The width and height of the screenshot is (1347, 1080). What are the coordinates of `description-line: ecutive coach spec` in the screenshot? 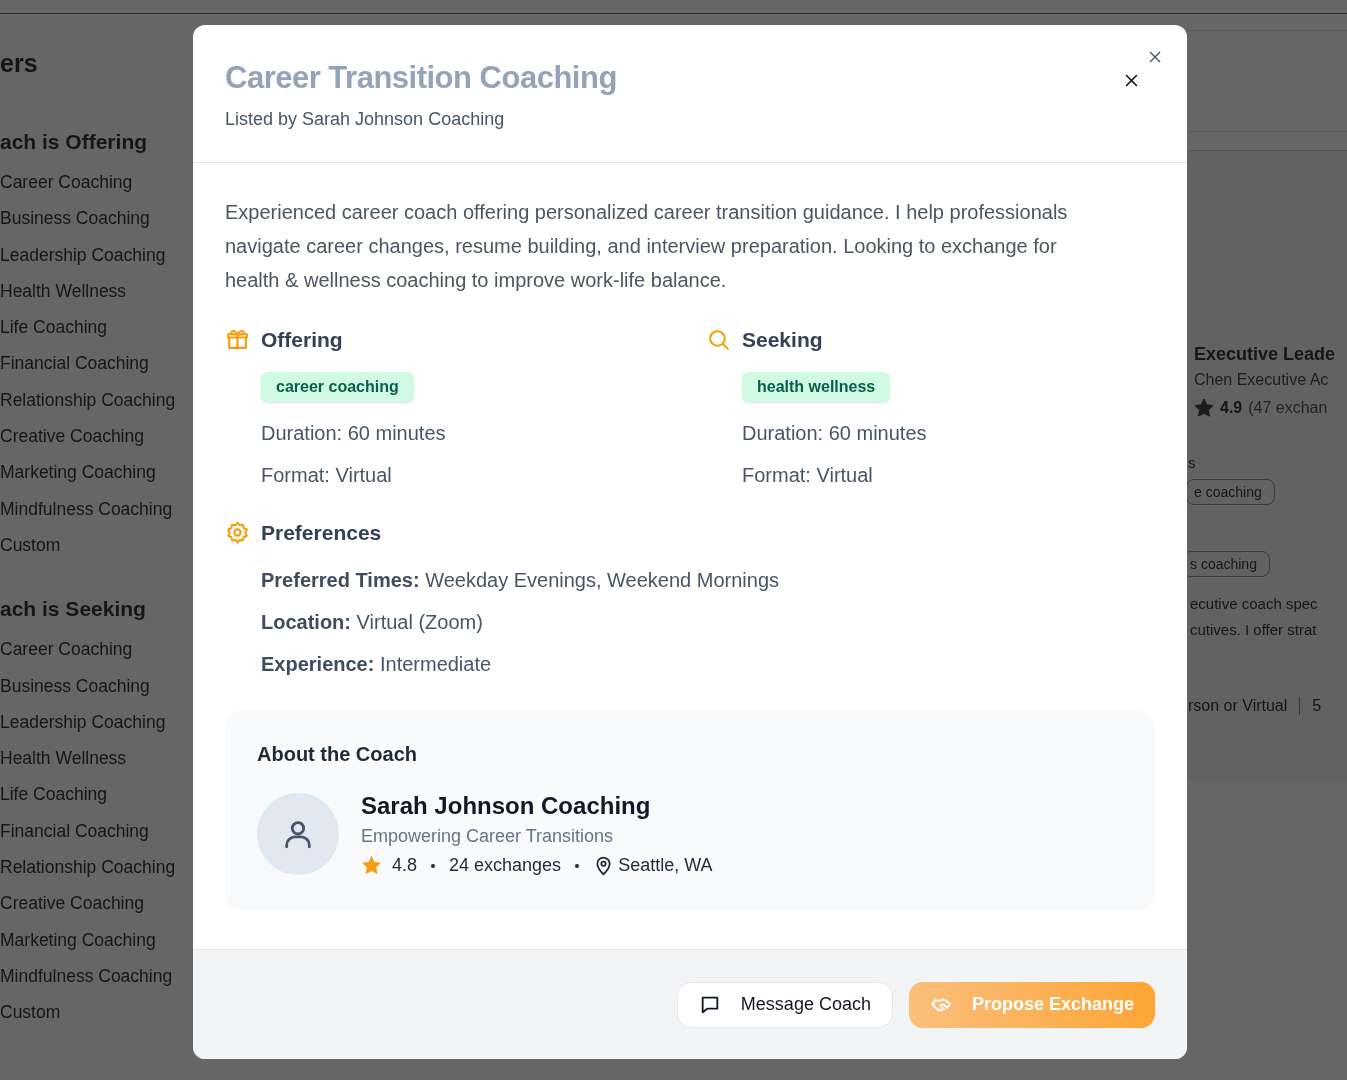 It's located at (1254, 604).